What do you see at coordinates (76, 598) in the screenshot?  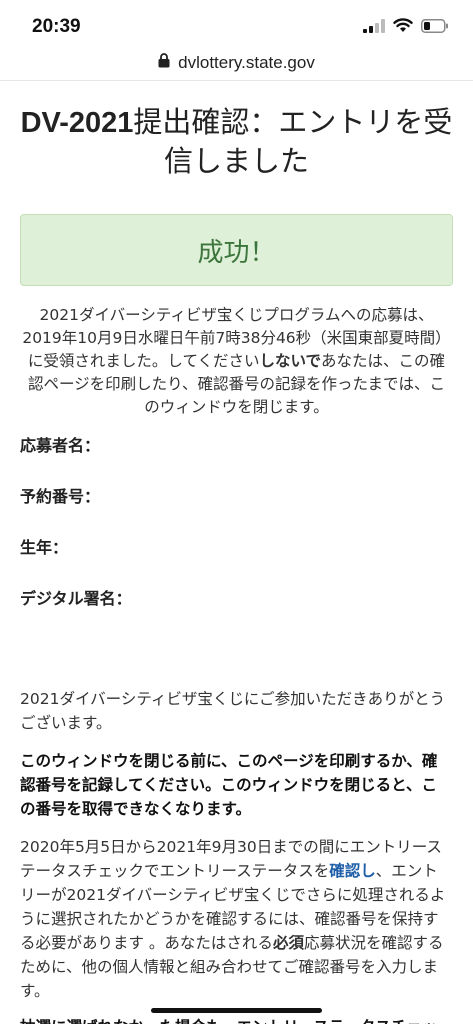 I see `digital-signature-label: デジタル署名：` at bounding box center [76, 598].